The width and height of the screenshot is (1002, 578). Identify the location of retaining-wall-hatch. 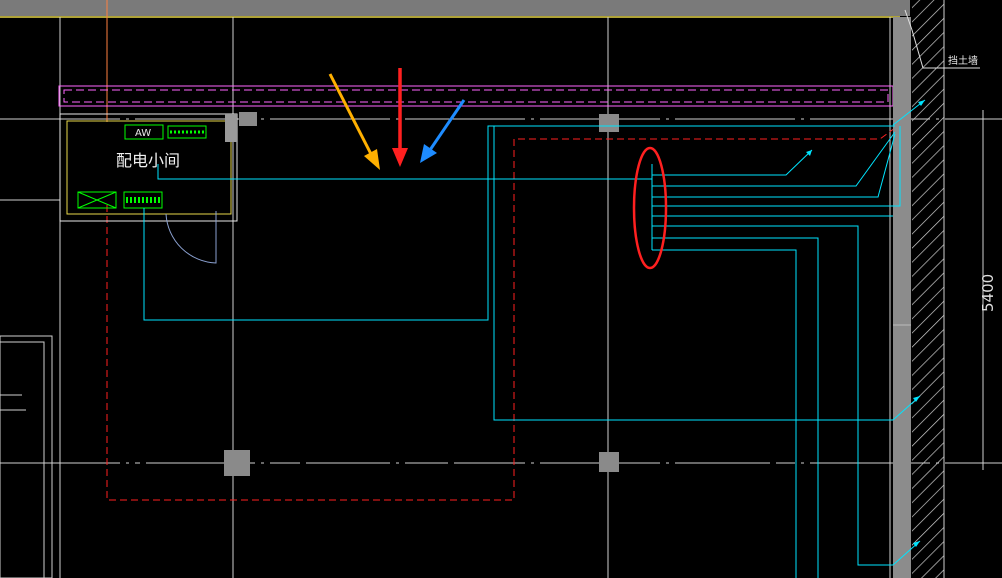
(928, 289).